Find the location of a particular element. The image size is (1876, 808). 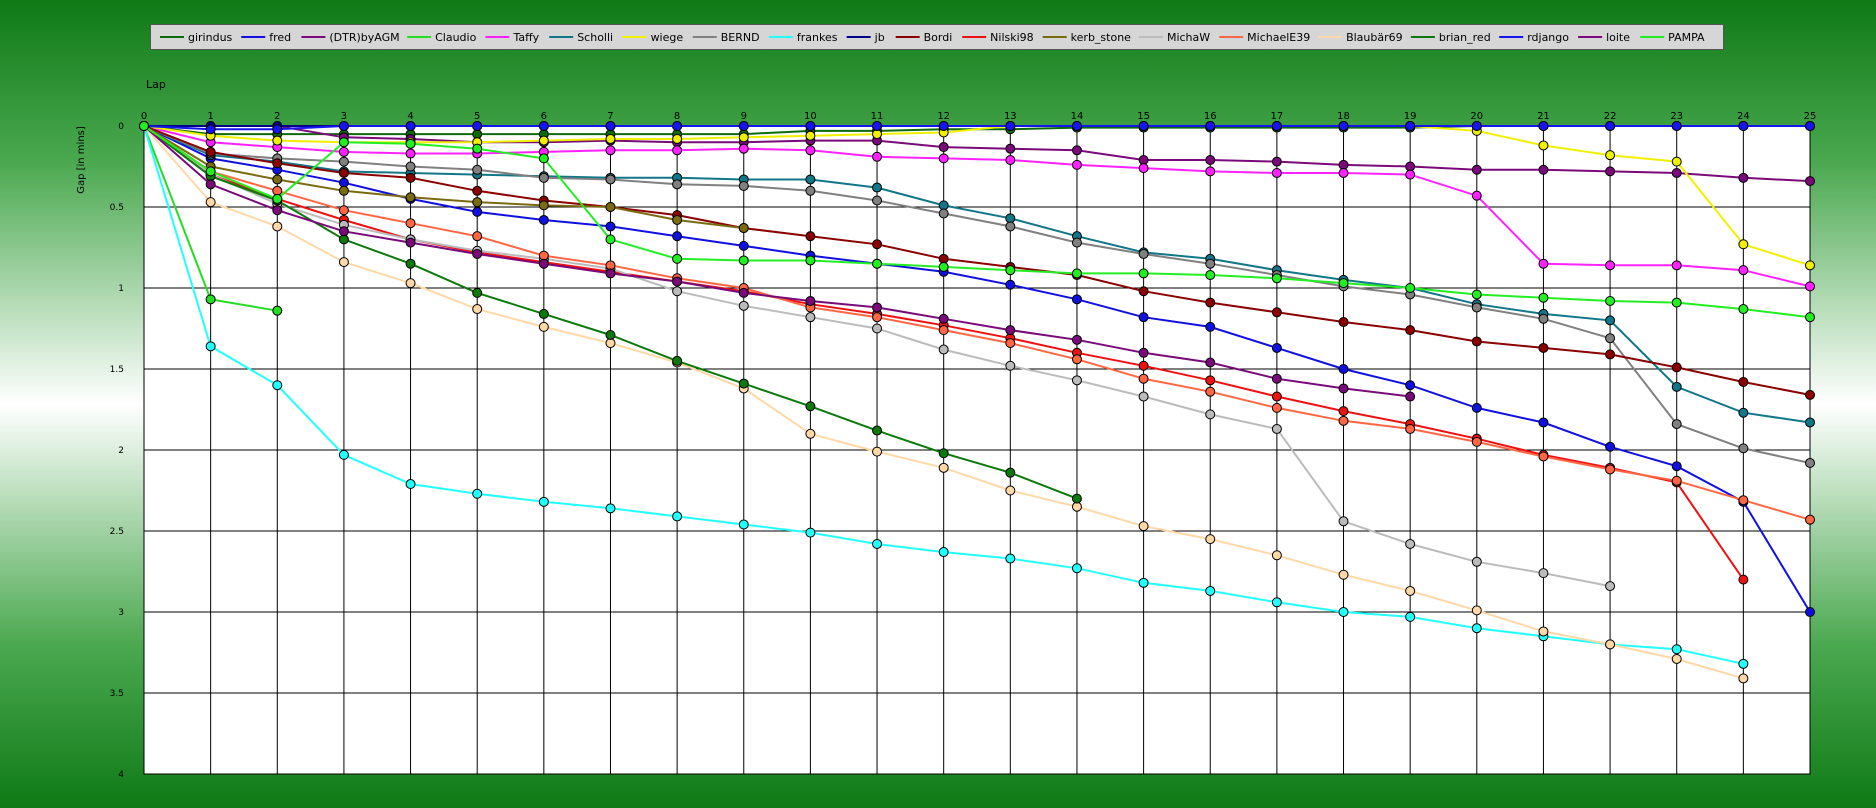

y-tick-label: 0 is located at coordinates (121, 127).